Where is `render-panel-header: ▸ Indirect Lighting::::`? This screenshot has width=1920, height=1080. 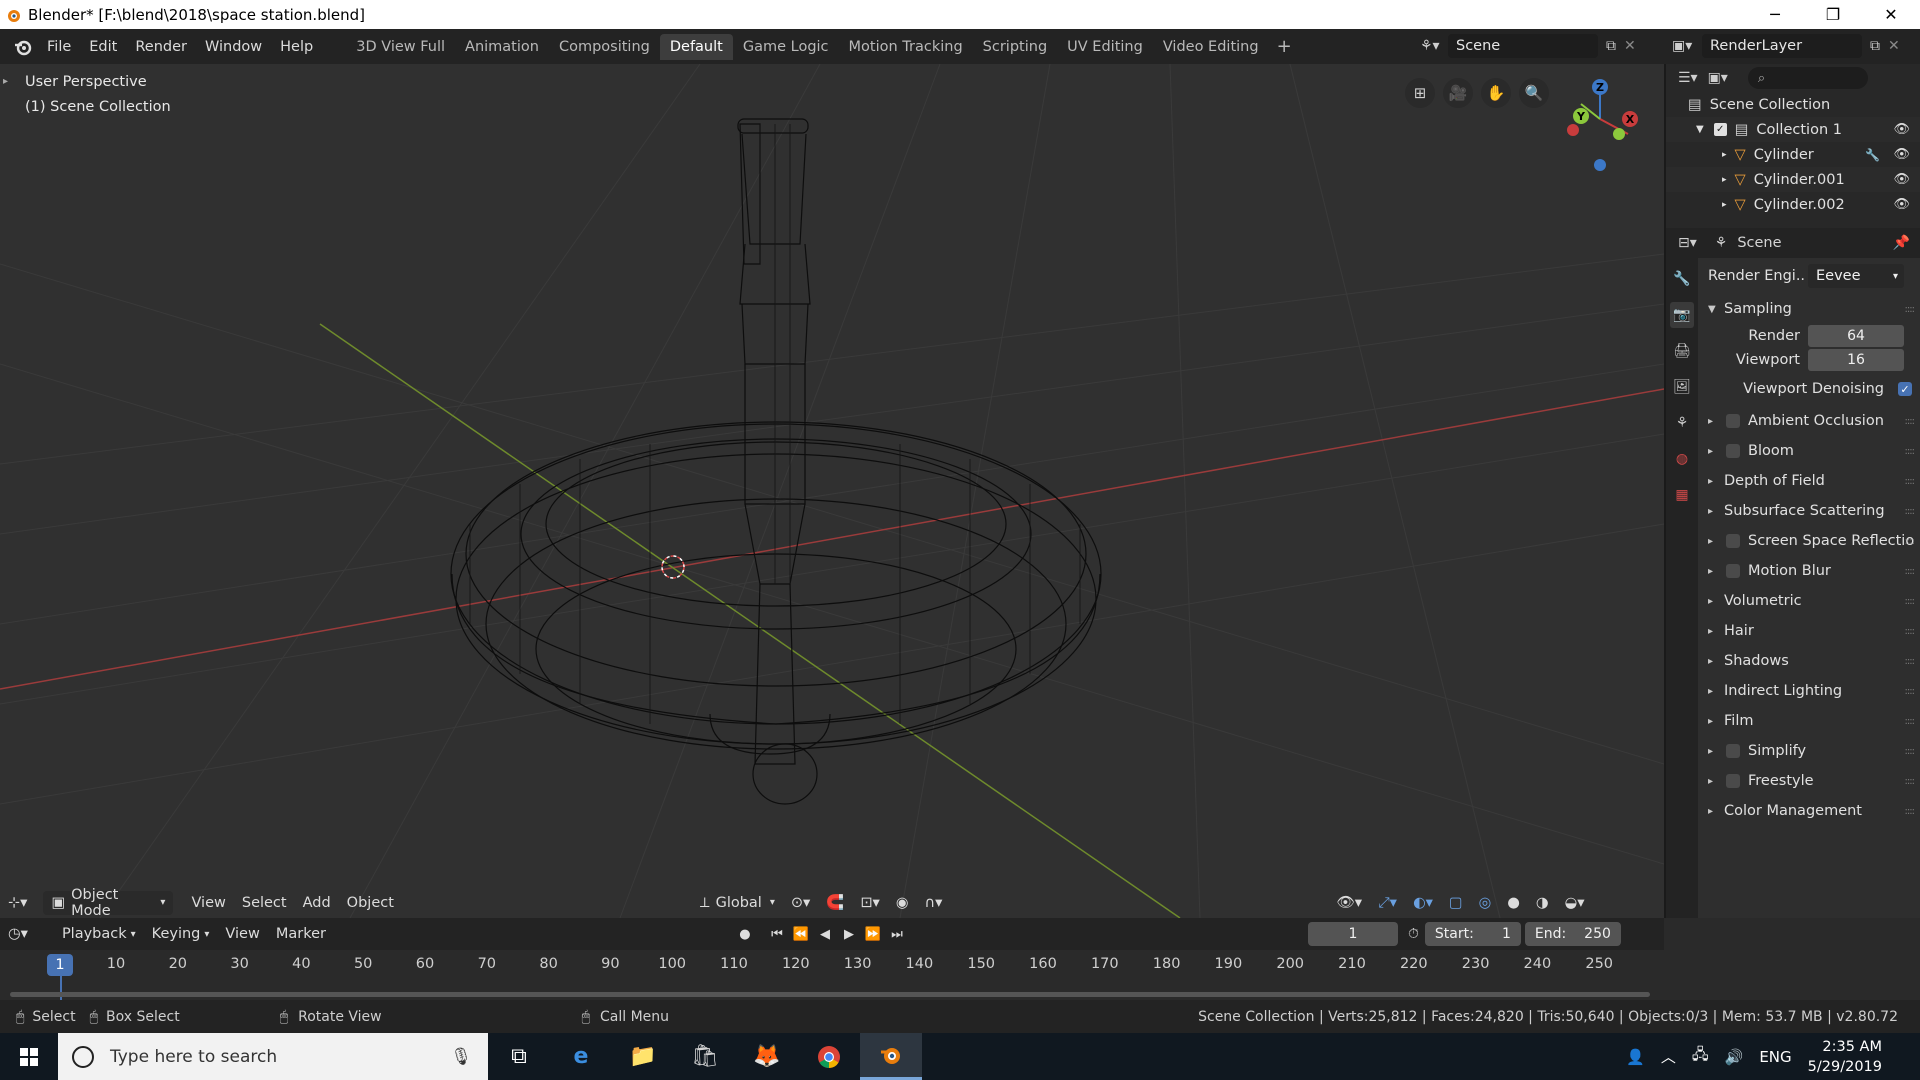
render-panel-header: ▸ Indirect Lighting:::: is located at coordinates (1809, 691).